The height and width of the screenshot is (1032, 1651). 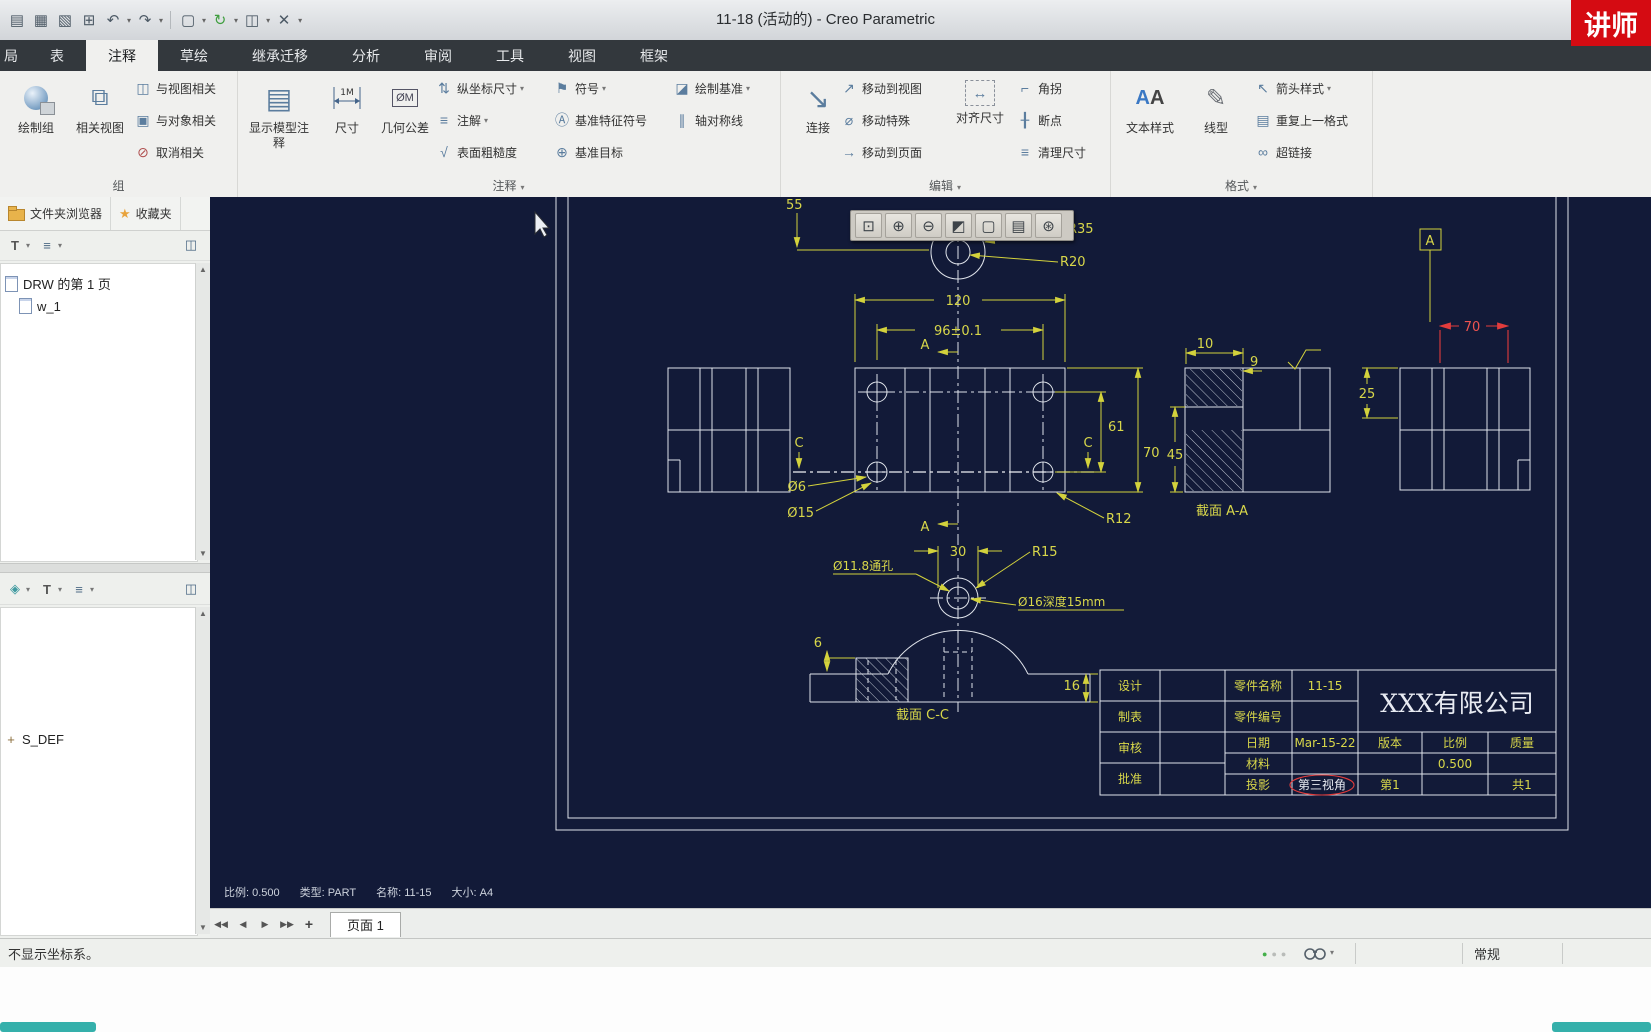 What do you see at coordinates (92, 589) in the screenshot?
I see `tree2-list-caret-icon: ▾` at bounding box center [92, 589].